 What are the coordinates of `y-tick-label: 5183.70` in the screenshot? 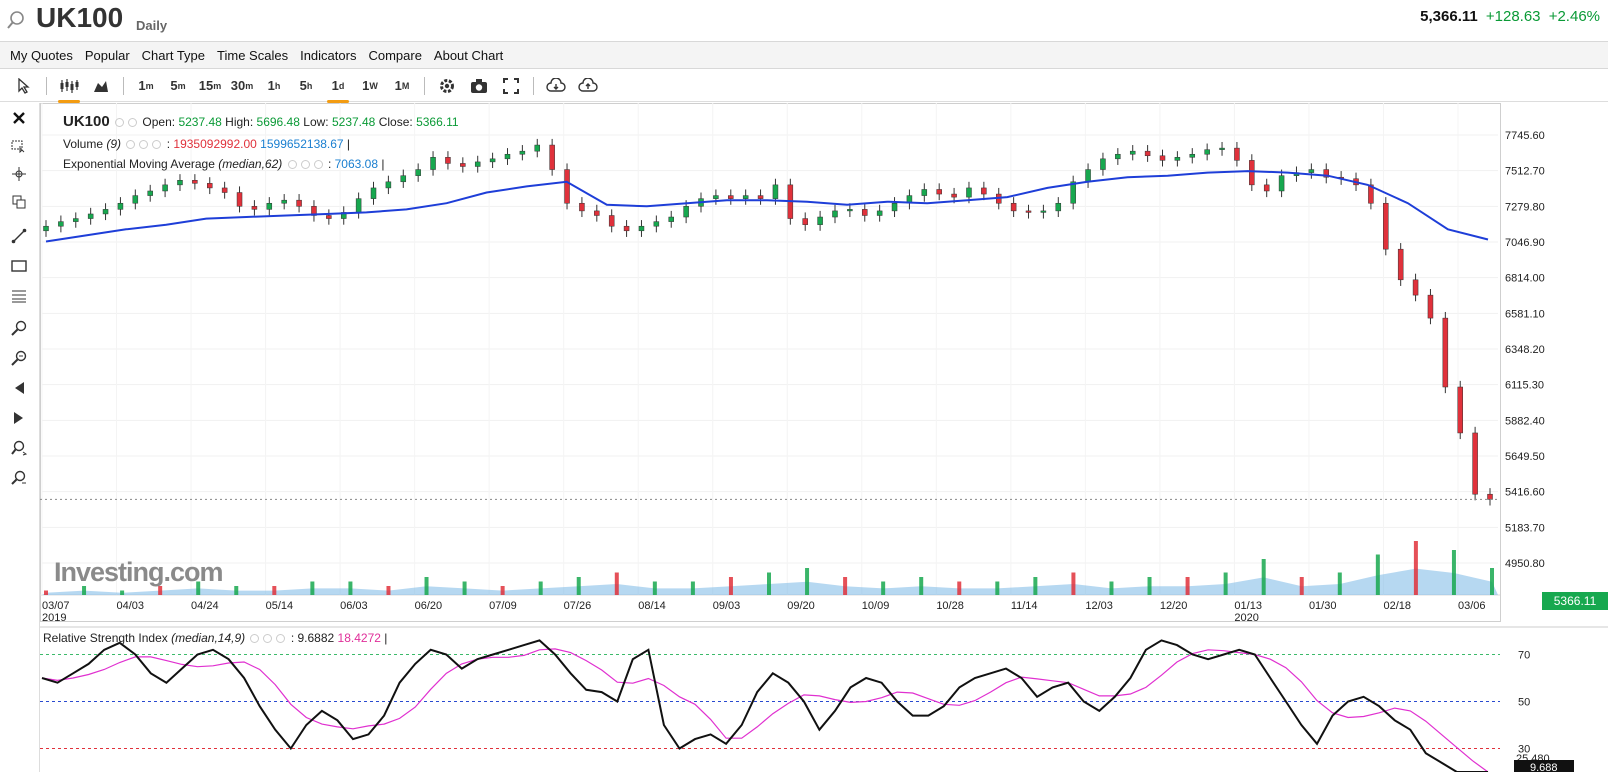 It's located at (1525, 528).